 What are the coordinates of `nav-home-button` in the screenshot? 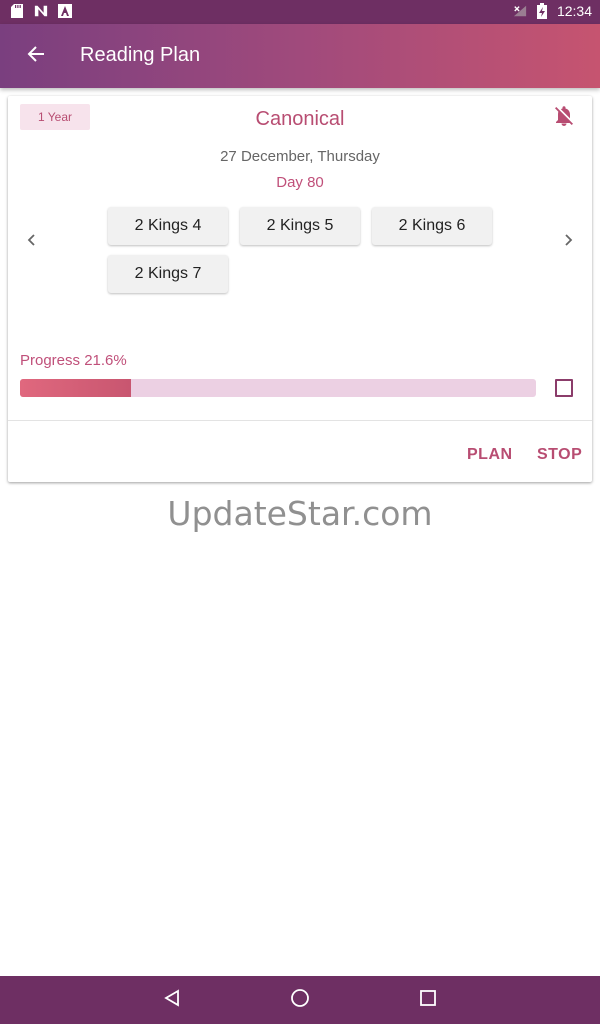 It's located at (300, 1000).